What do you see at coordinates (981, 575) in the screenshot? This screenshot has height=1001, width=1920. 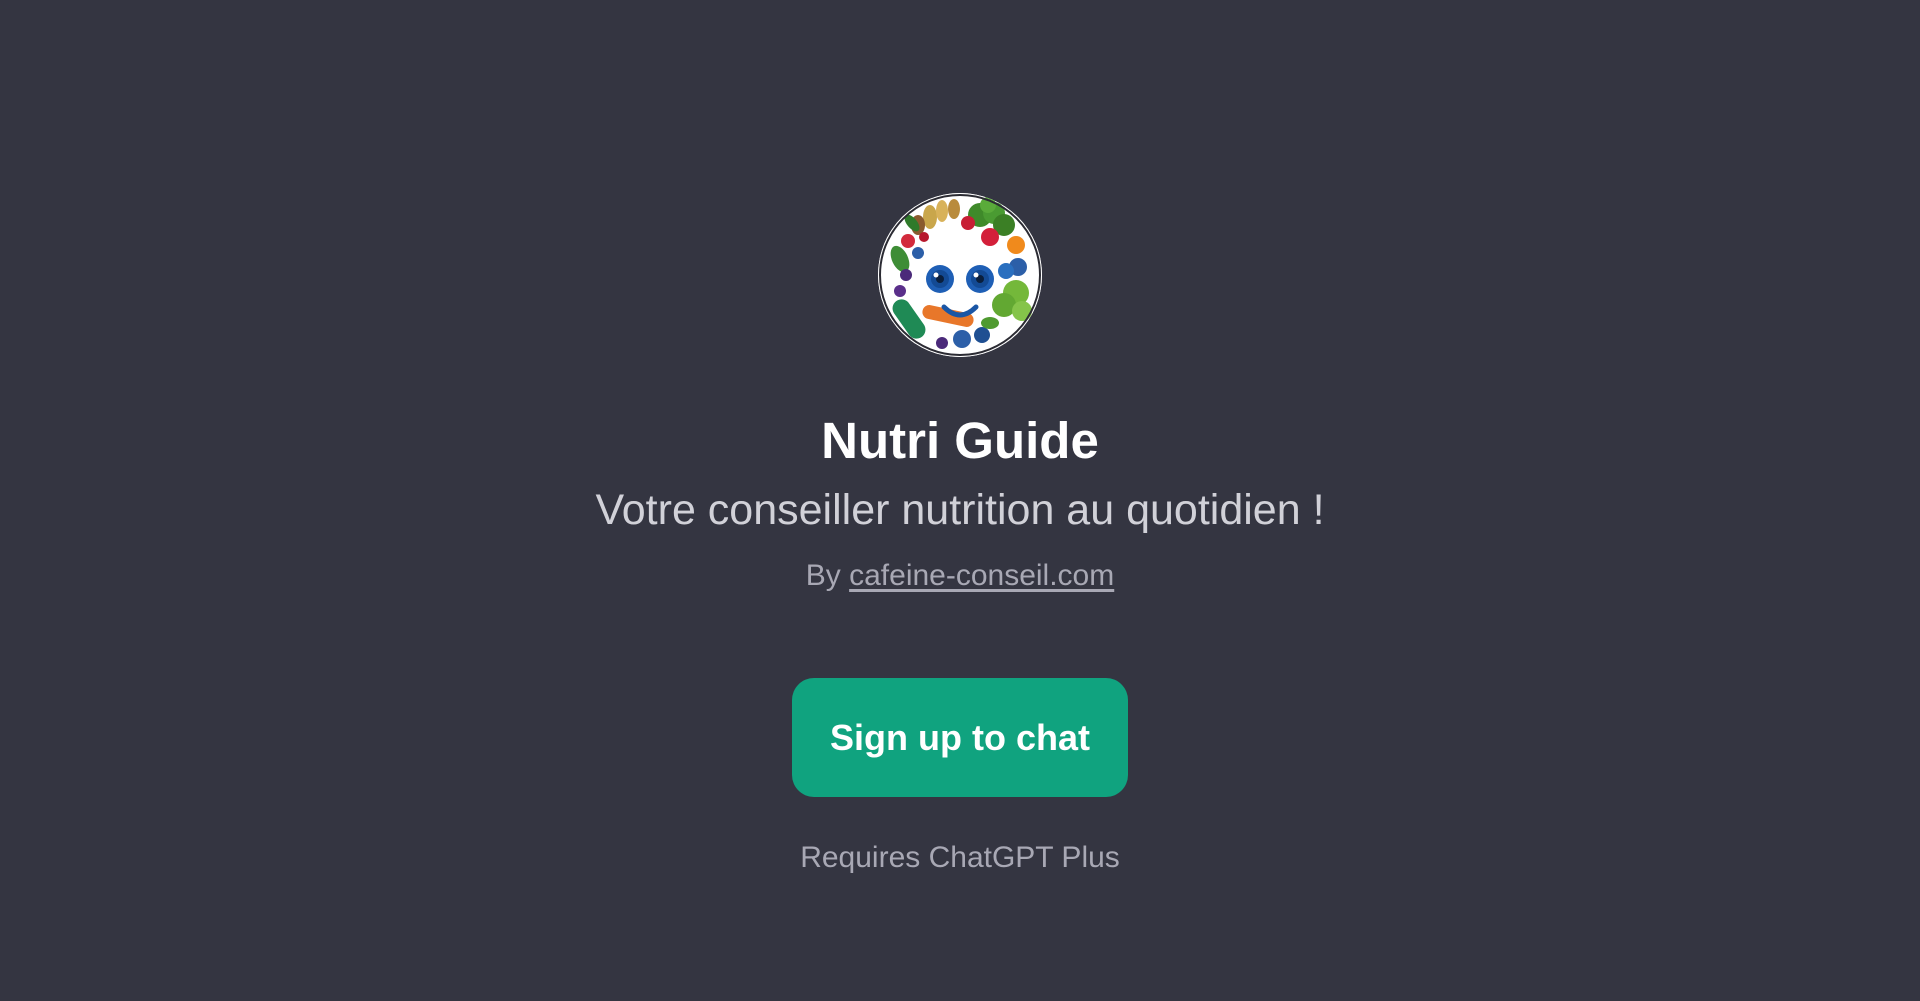 I see `author-link: cafeine-conseil.com` at bounding box center [981, 575].